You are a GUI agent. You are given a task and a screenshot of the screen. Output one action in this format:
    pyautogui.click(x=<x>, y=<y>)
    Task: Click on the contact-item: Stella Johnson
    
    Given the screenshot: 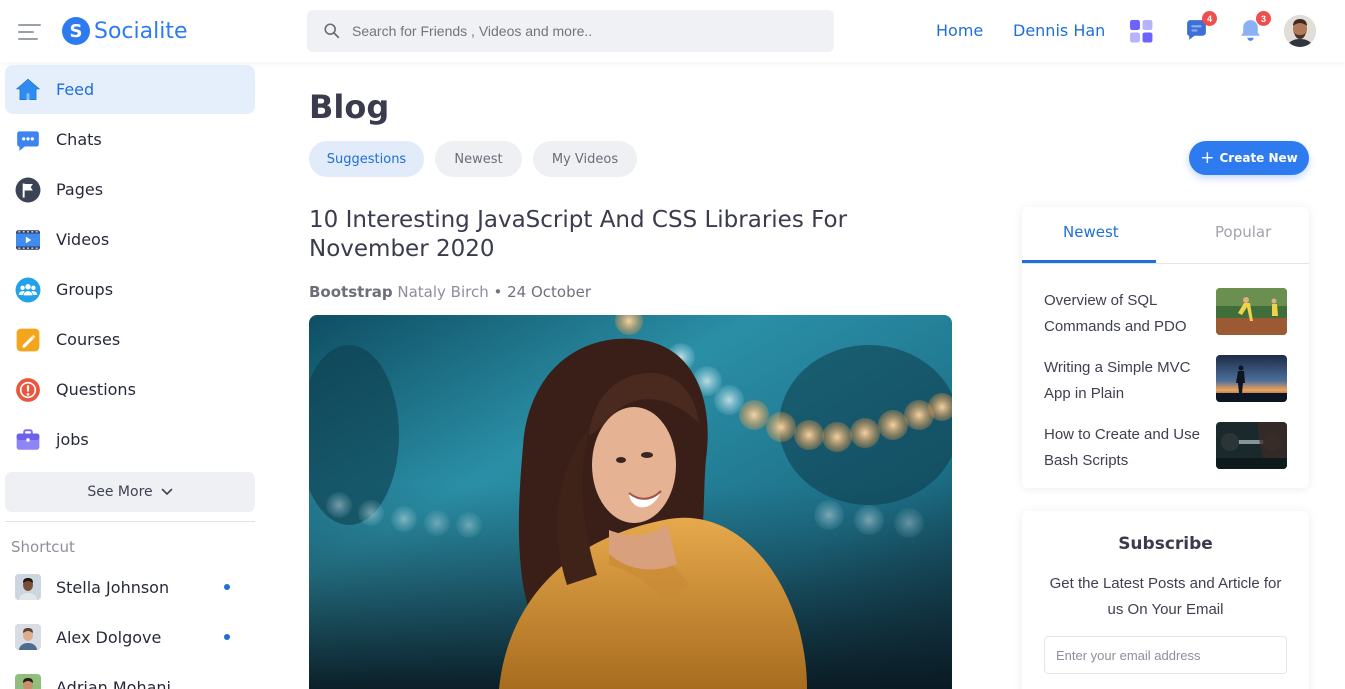 What is the action you would take?
    pyautogui.click(x=127, y=587)
    